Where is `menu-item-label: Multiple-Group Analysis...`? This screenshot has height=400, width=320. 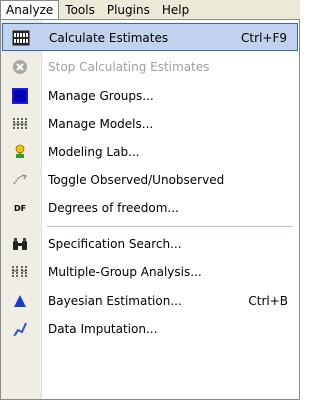 menu-item-label: Multiple-Group Analysis... is located at coordinates (125, 272).